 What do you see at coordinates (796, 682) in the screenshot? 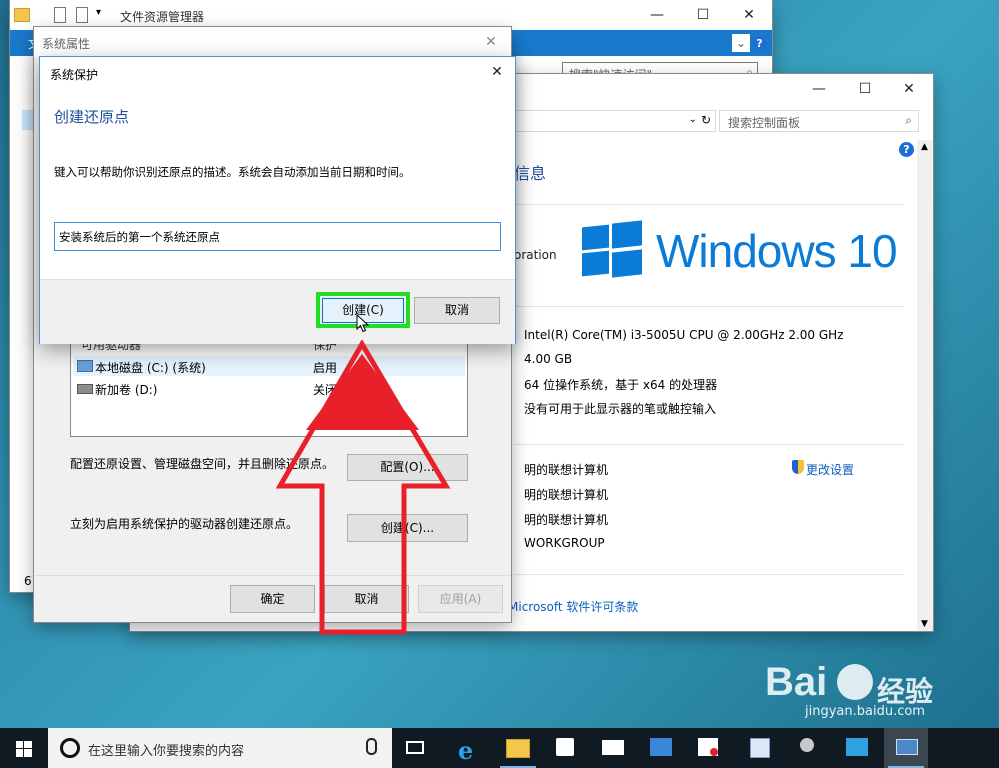
I see `watermark-brand: Bai` at bounding box center [796, 682].